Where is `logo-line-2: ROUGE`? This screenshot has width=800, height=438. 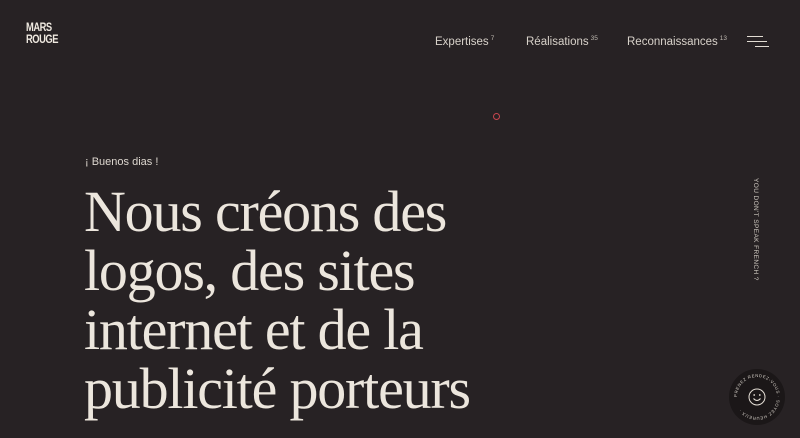 logo-line-2: ROUGE is located at coordinates (42, 39).